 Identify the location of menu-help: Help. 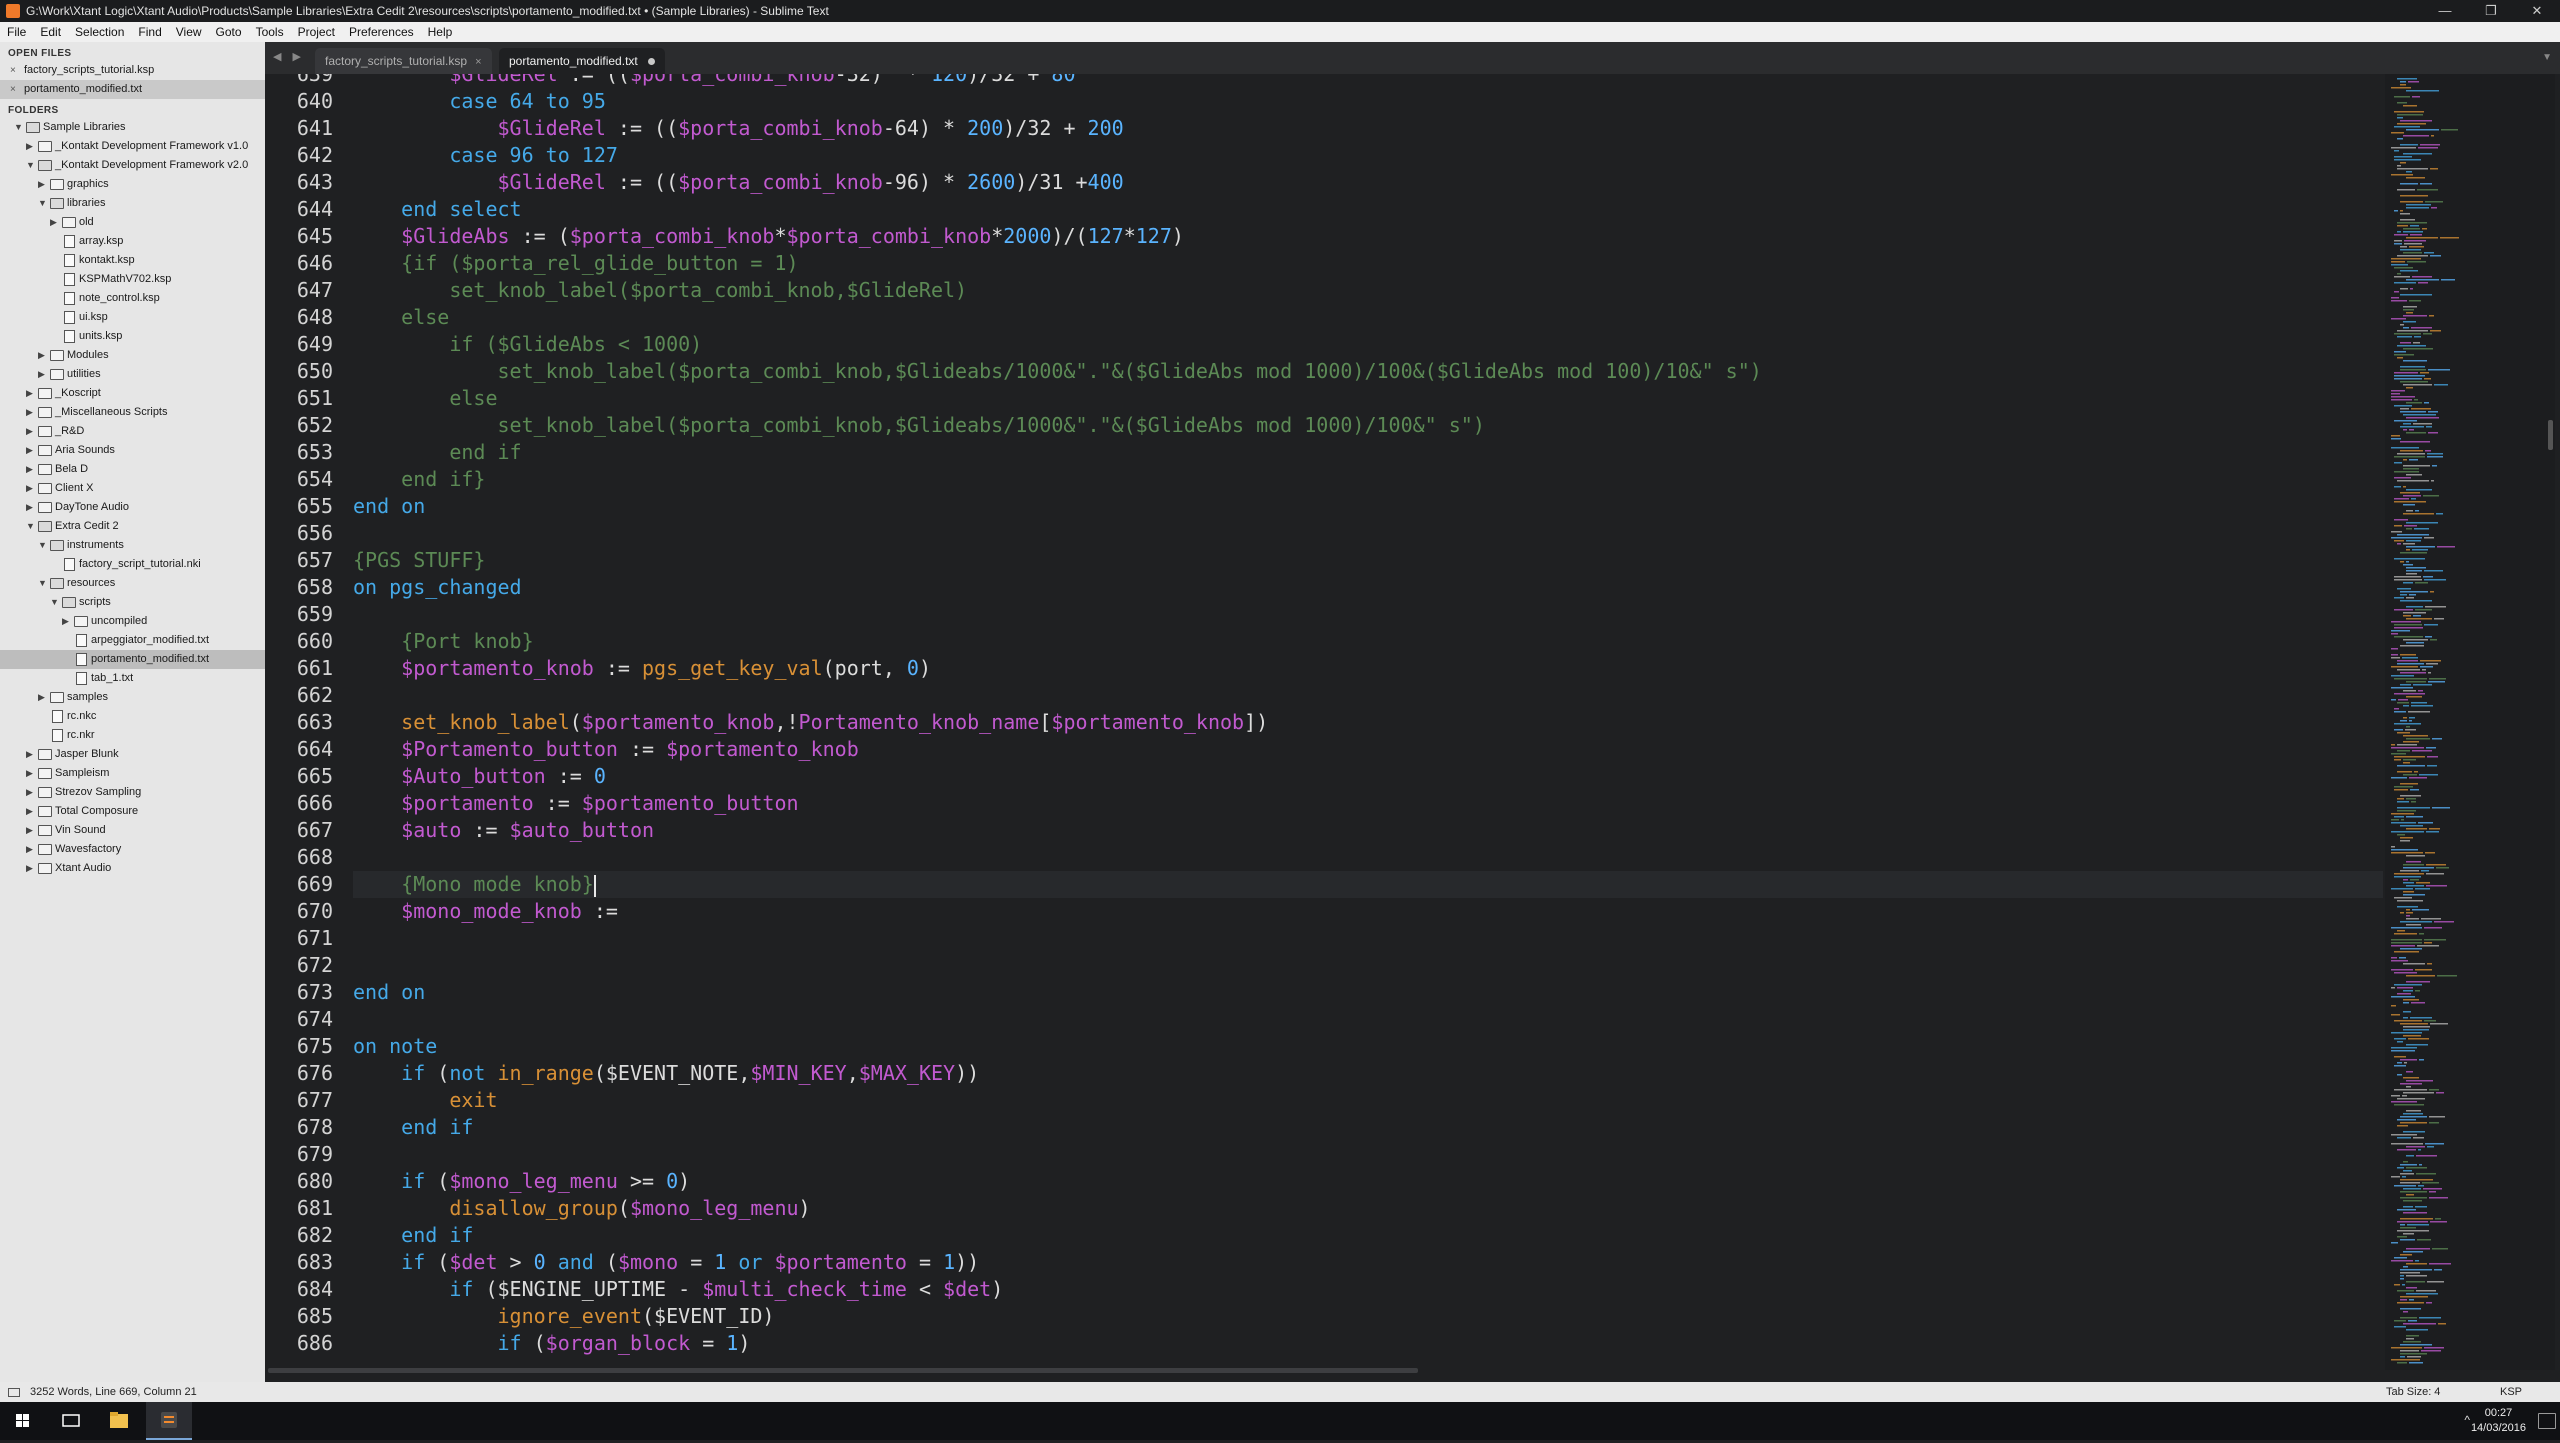
(440, 32).